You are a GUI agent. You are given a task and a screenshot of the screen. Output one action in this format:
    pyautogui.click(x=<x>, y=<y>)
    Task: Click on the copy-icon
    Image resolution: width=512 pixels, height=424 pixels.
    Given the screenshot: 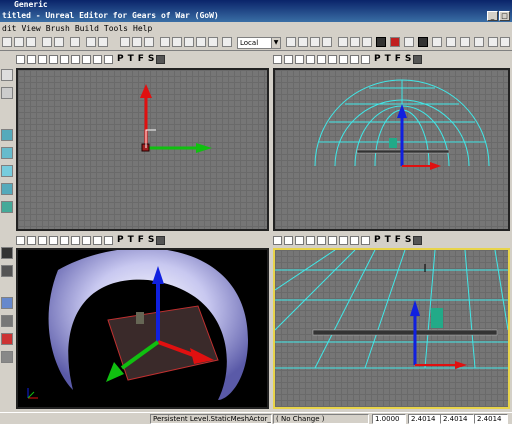 What is the action you would take?
    pyautogui.click(x=91, y=42)
    